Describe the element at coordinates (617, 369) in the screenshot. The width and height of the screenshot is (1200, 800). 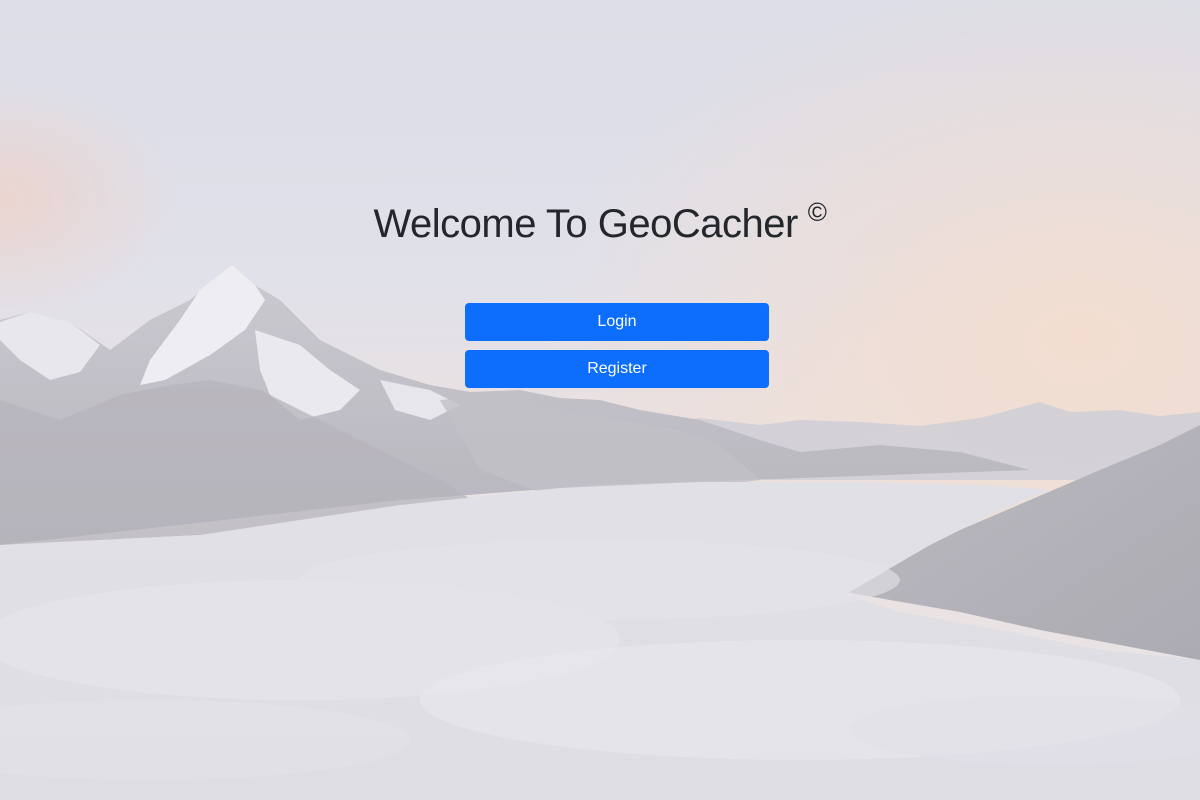
I see `register-button: Register` at that location.